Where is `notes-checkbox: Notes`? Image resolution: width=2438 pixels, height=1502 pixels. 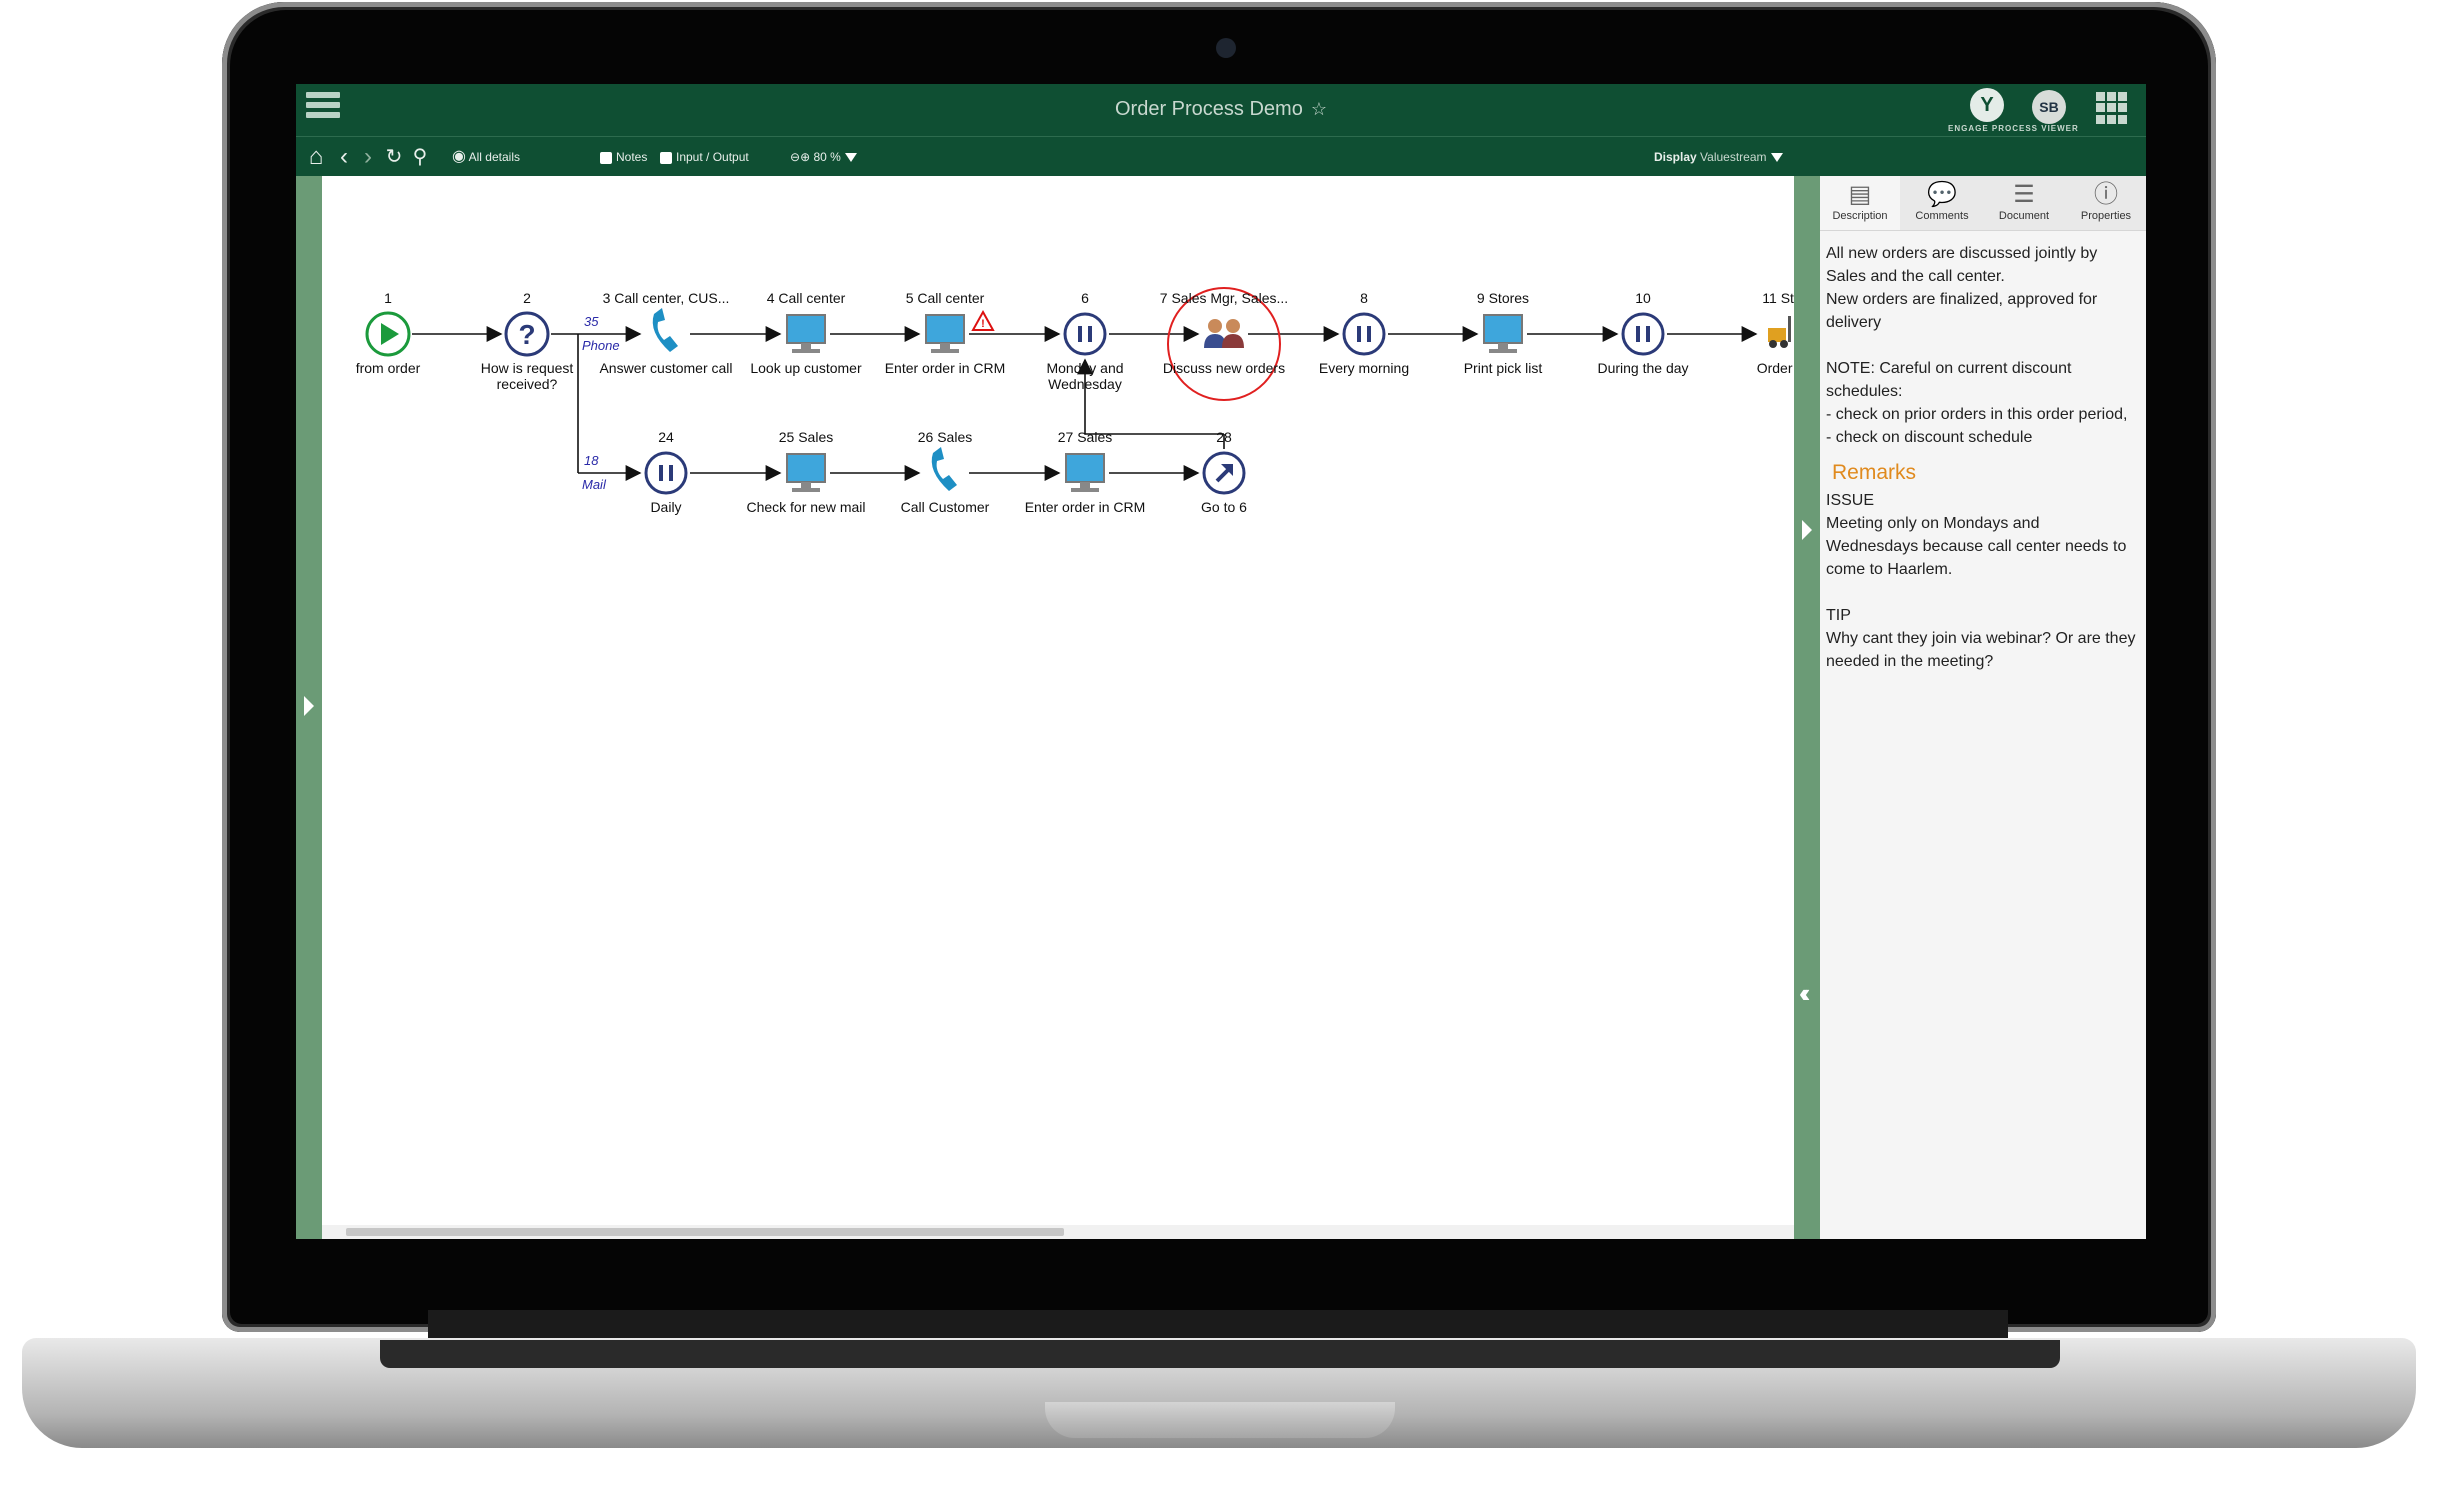
notes-checkbox: Notes is located at coordinates (623, 157).